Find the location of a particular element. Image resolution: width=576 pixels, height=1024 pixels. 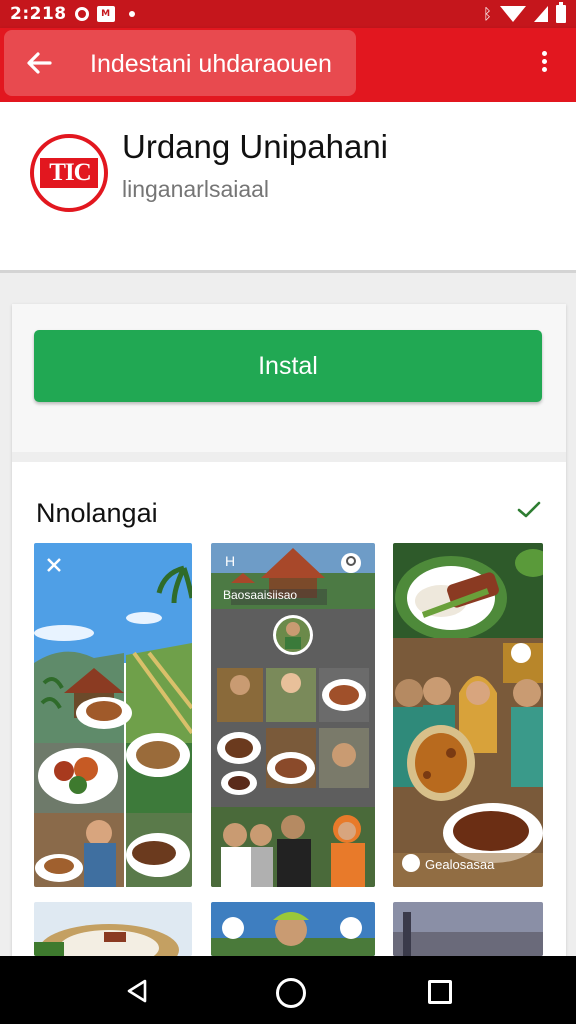

install-button: Instal is located at coordinates (288, 366).